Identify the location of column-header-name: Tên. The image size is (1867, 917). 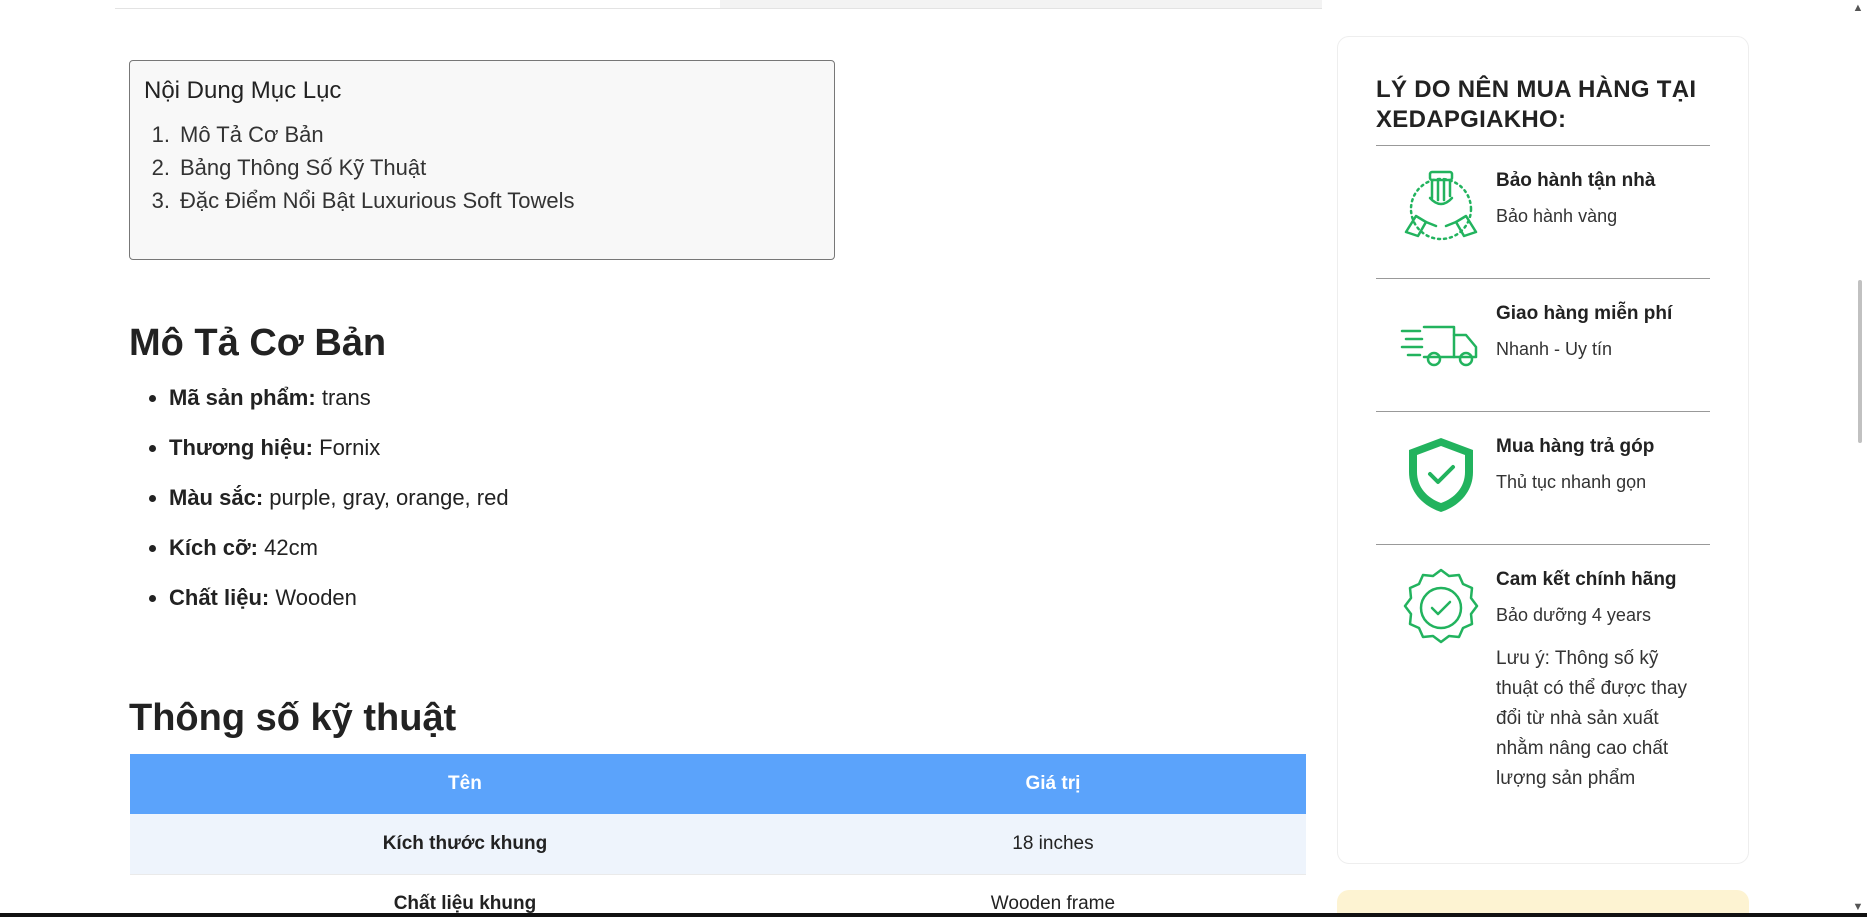
(465, 784).